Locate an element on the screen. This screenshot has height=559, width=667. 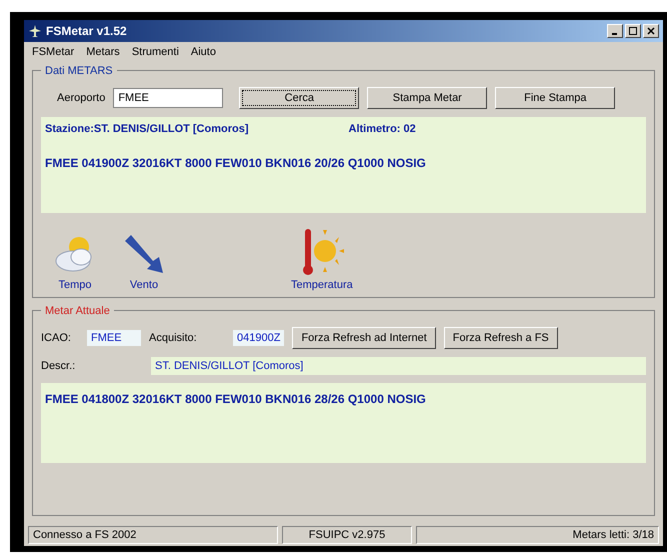
icon-label: Temperatura is located at coordinates (322, 285).